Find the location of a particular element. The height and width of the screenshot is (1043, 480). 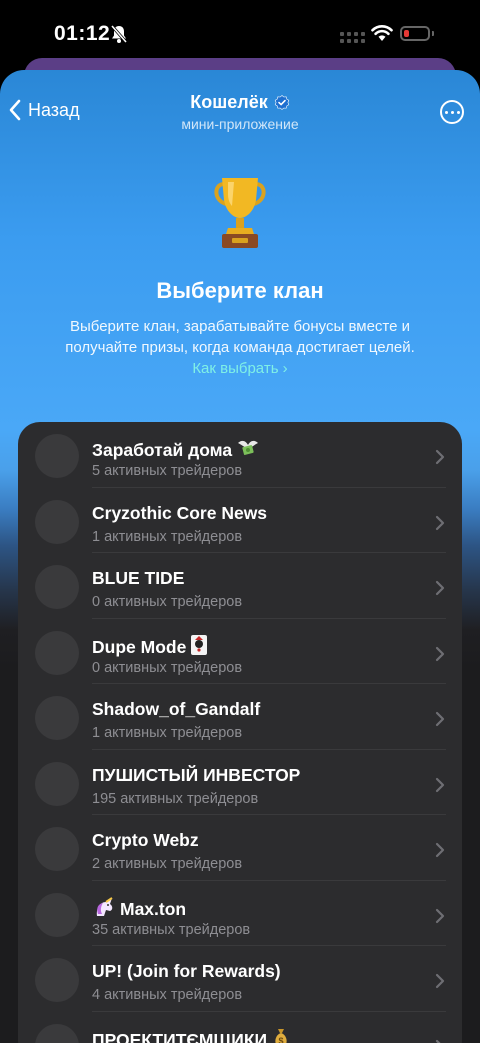

clan-traders-count: 5 активных трейдеров is located at coordinates (167, 471).